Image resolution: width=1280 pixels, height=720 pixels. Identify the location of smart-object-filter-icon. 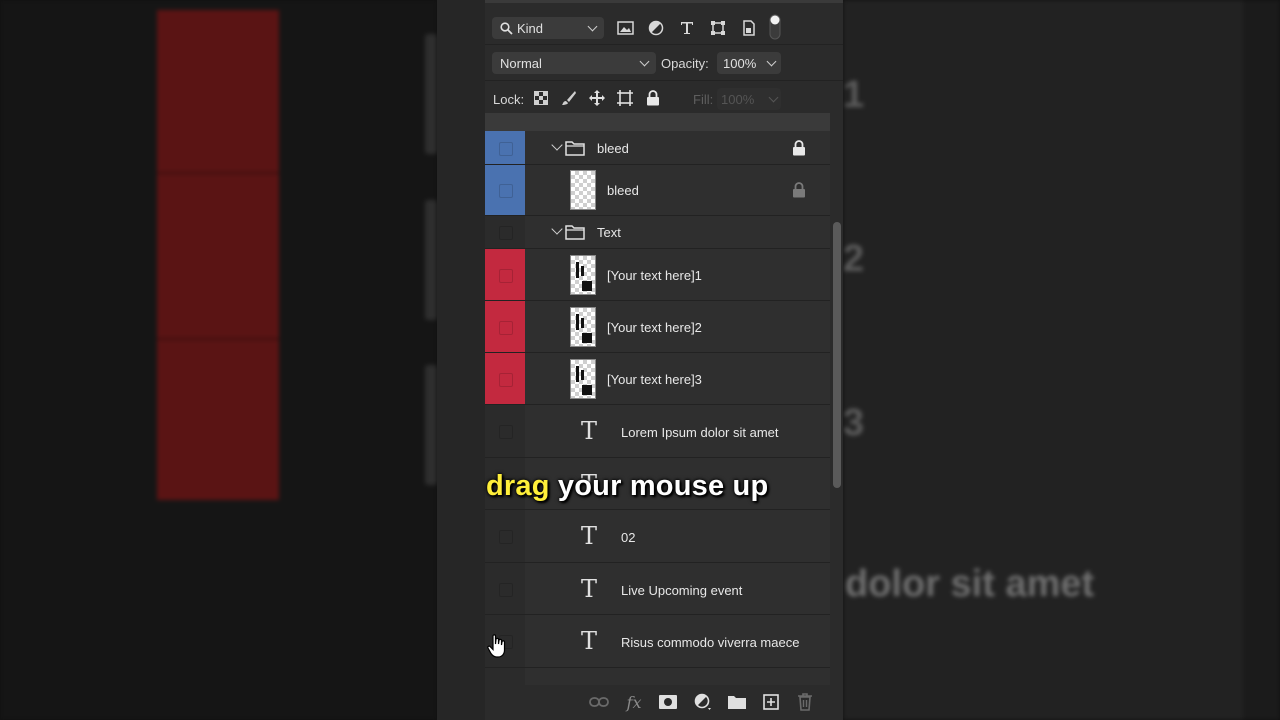
(749, 28).